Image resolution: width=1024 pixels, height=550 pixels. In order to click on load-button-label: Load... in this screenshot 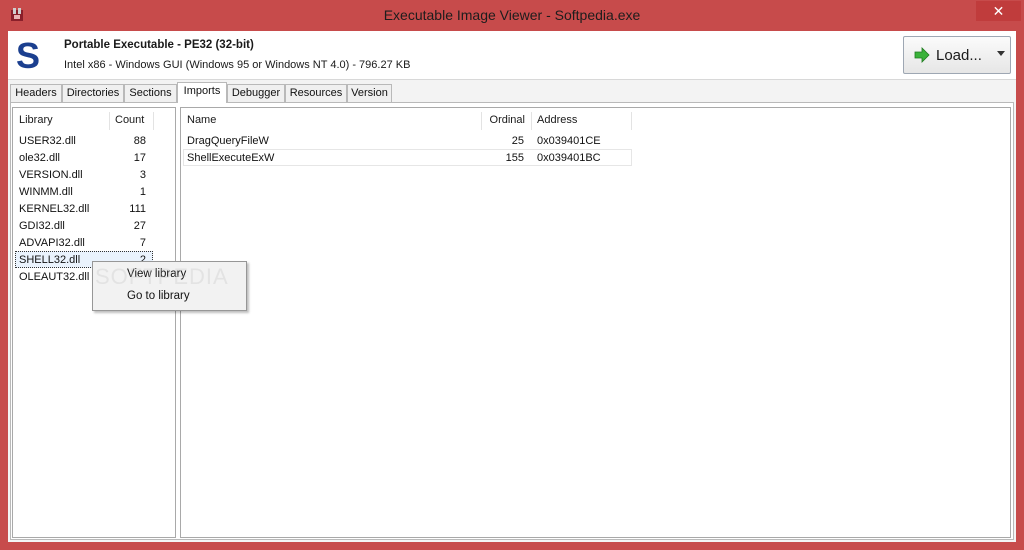, I will do `click(959, 55)`.